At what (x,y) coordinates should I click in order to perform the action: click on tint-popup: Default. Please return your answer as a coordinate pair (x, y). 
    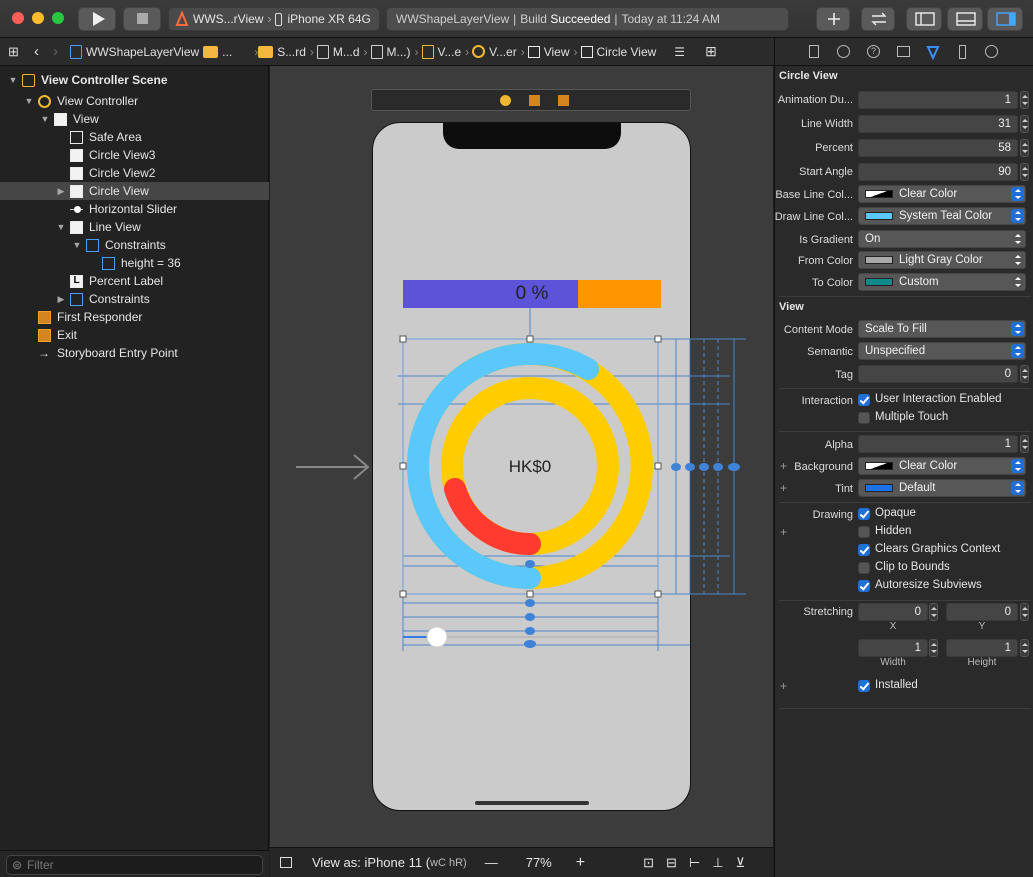
    Looking at the image, I should click on (942, 488).